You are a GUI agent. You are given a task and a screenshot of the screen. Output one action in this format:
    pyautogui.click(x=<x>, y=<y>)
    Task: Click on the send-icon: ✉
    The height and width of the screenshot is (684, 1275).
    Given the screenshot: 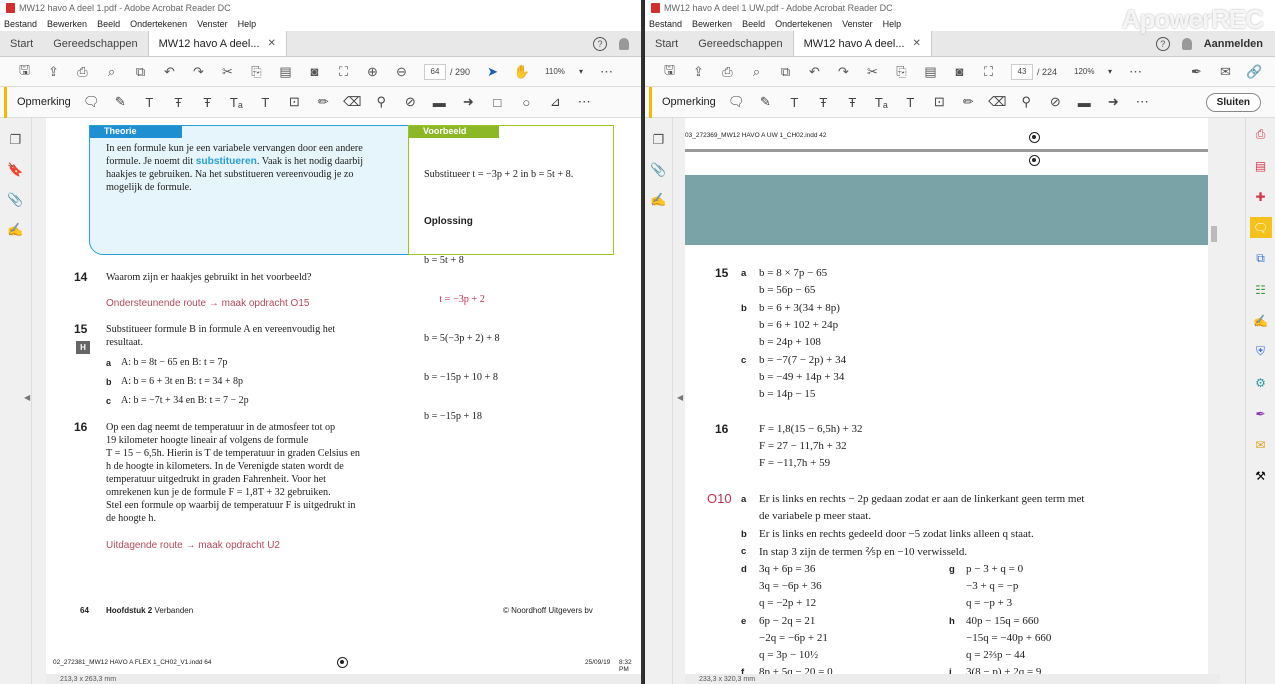 What is the action you would take?
    pyautogui.click(x=1261, y=444)
    